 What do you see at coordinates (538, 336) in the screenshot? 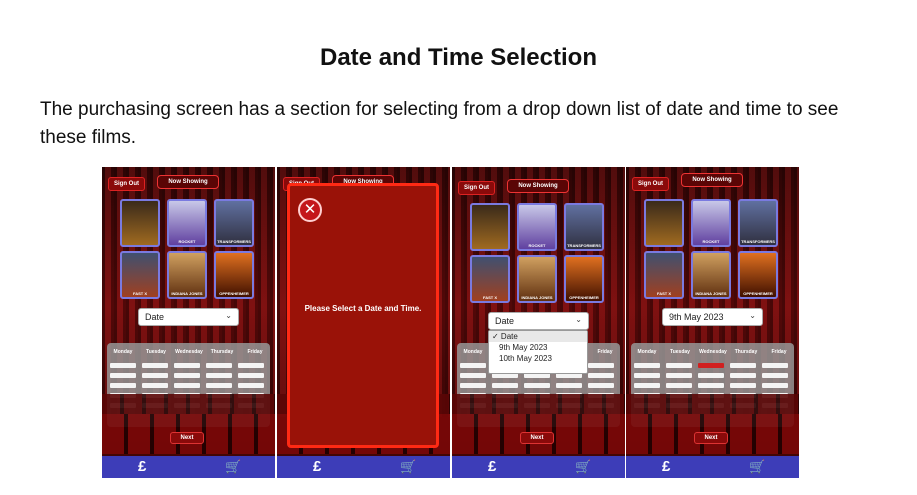
I see `date-option-placeholder: ✓ Date` at bounding box center [538, 336].